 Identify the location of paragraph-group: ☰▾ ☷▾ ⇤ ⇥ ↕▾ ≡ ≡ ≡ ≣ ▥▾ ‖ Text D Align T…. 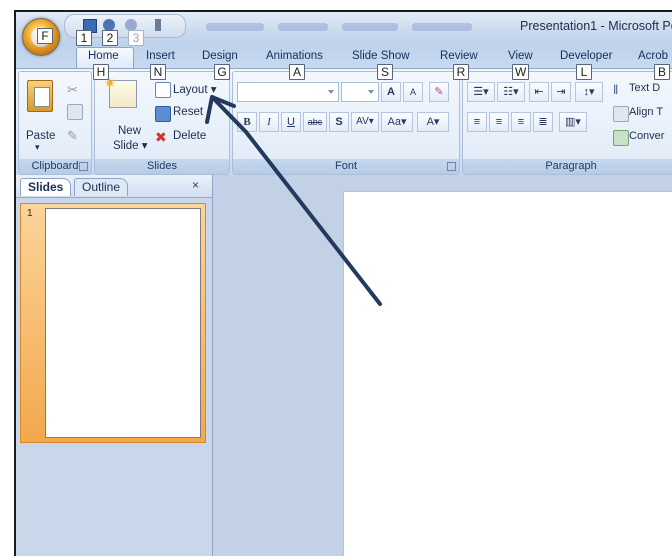
(567, 123).